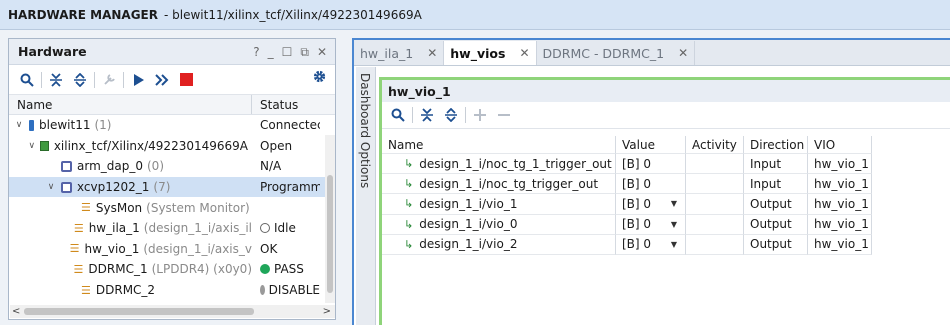 The width and height of the screenshot is (950, 325). I want to click on tree-row: ☰ hw_vio_1 (design_1_i/axis_v OK, so click(172, 249).